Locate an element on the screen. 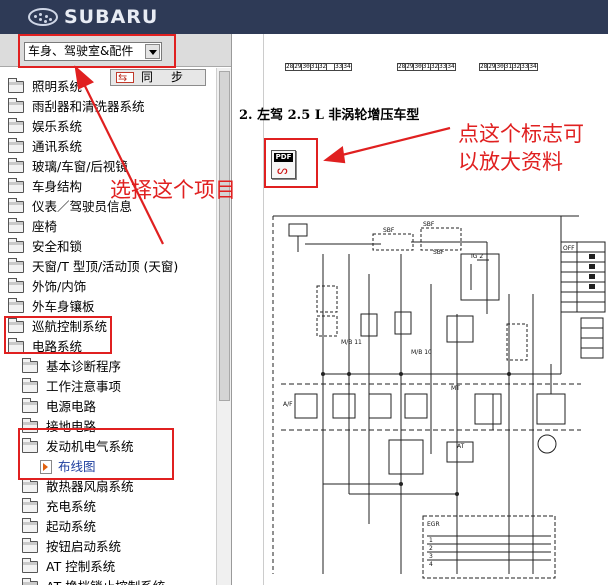 This screenshot has height=585, width=608. annotation-click-logo-2: 以放大资料 is located at coordinates (510, 162).